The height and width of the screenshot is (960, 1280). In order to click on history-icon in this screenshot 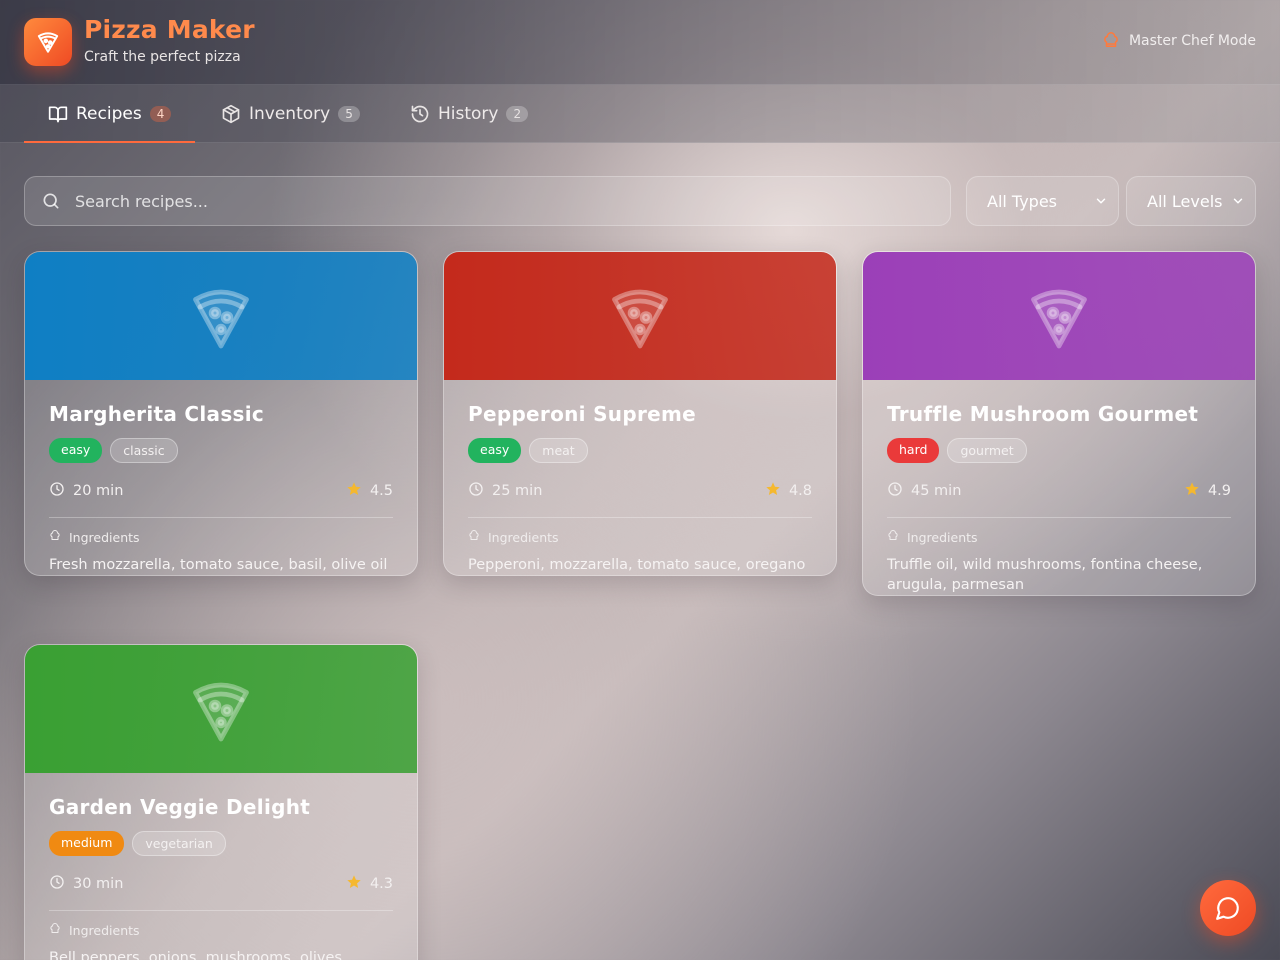, I will do `click(420, 114)`.